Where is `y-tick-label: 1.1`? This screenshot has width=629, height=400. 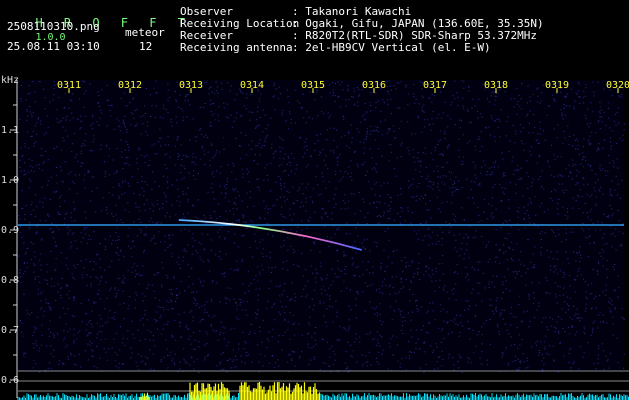
y-tick-label: 1.1 is located at coordinates (10, 130).